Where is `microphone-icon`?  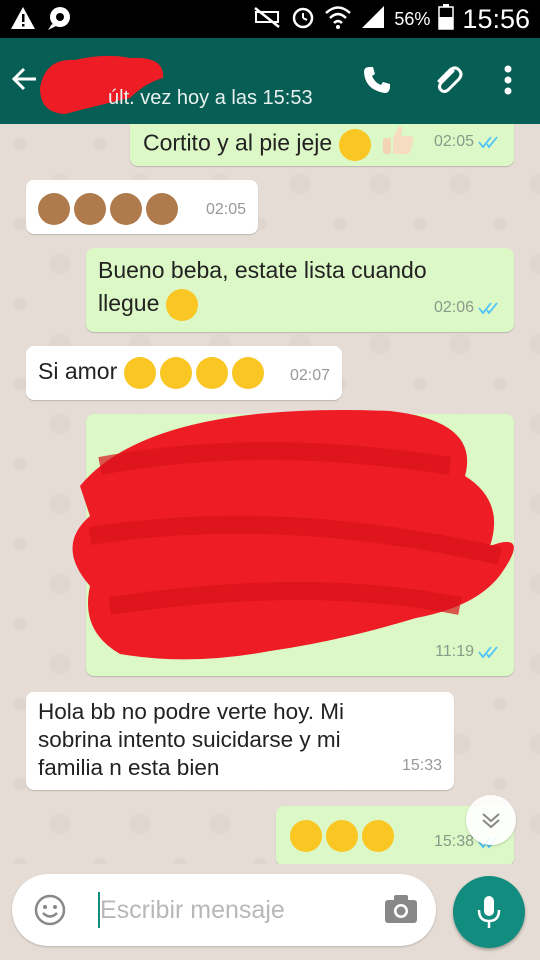 microphone-icon is located at coordinates (489, 912).